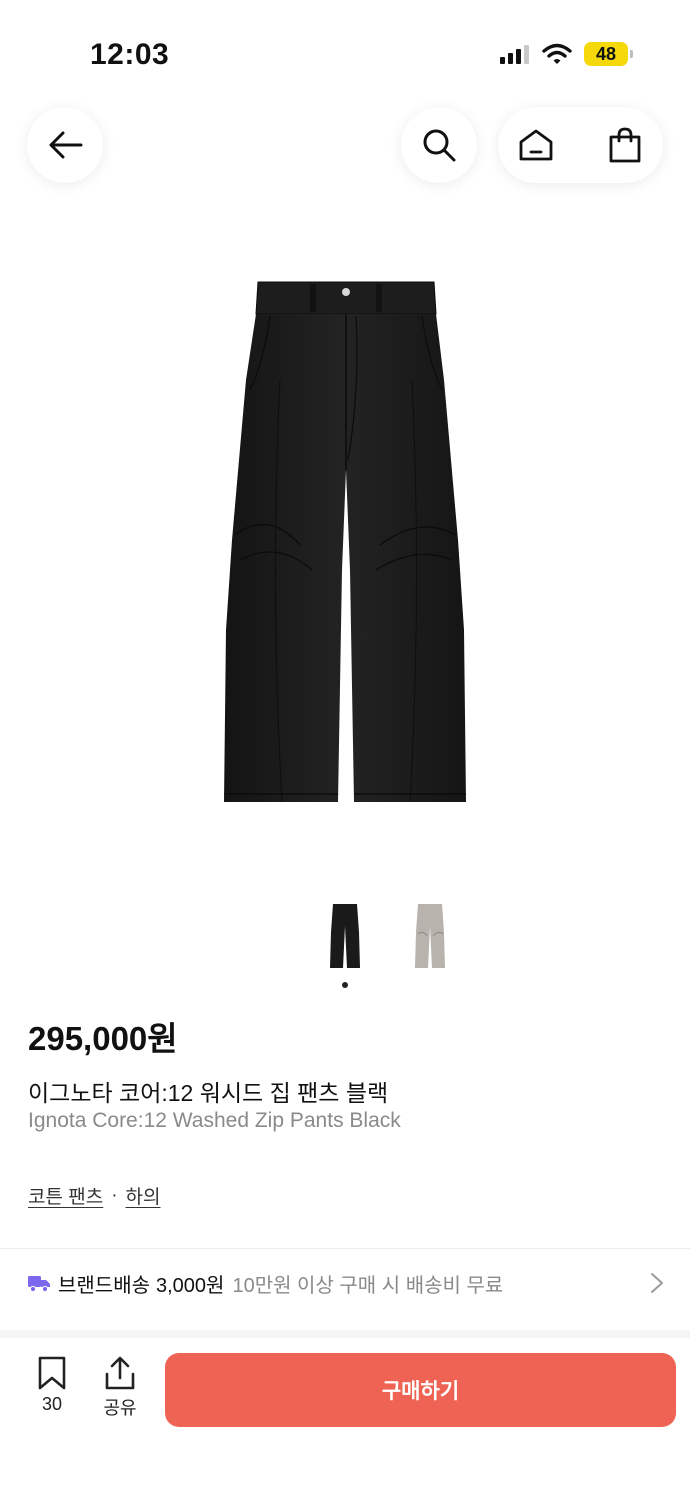 Image resolution: width=690 pixels, height=1500 pixels. Describe the element at coordinates (190, 1285) in the screenshot. I see `shipping-price: 3,000원` at that location.